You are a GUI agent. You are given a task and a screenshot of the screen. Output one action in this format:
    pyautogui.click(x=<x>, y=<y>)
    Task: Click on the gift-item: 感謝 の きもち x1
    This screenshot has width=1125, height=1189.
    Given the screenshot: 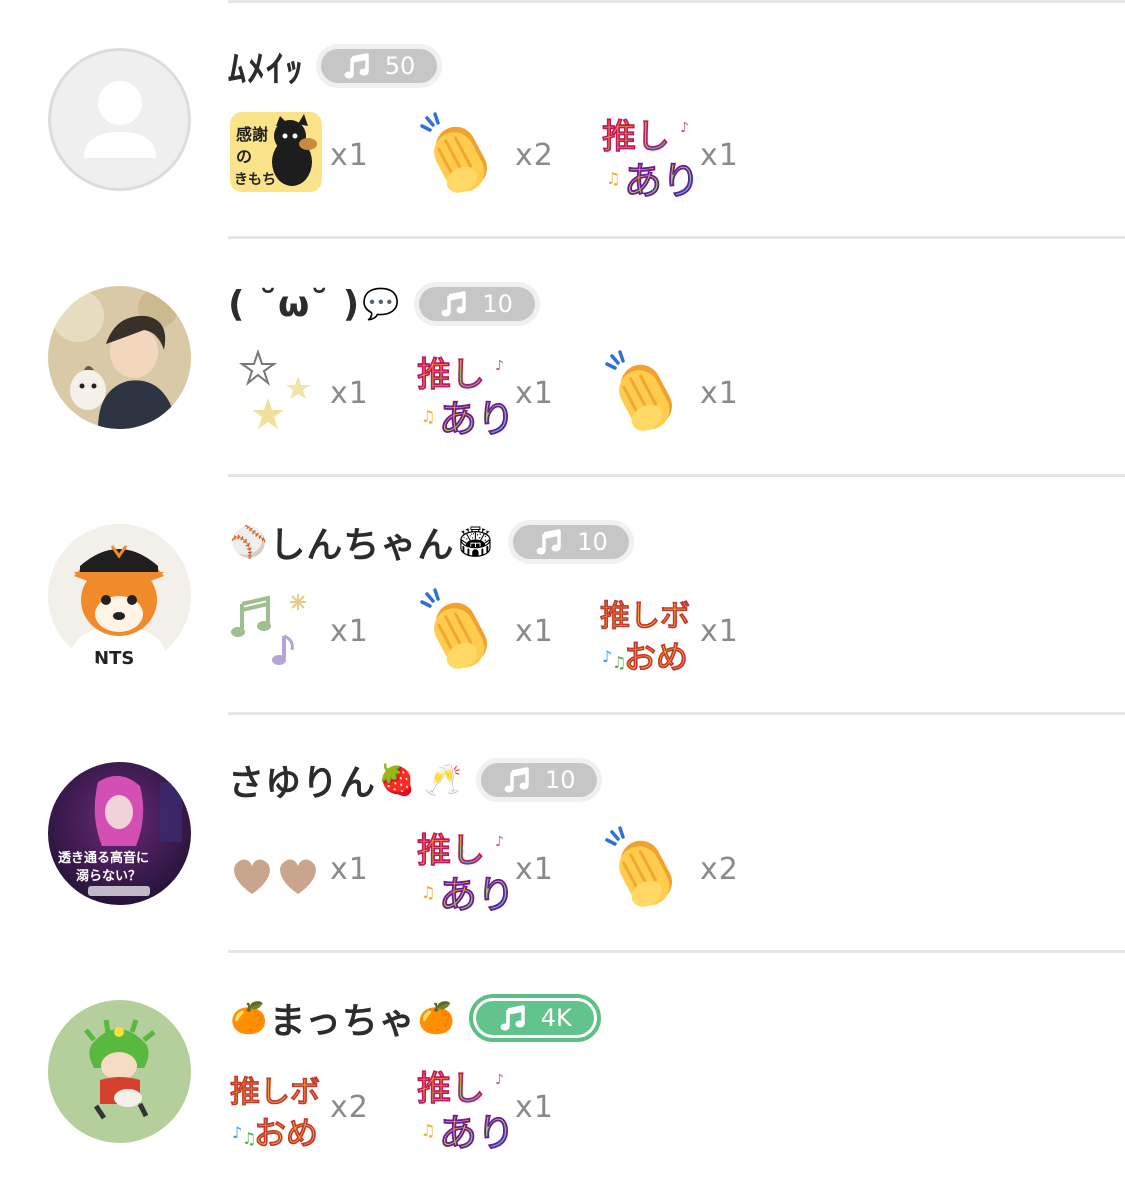 What is the action you would take?
    pyautogui.click(x=298, y=155)
    